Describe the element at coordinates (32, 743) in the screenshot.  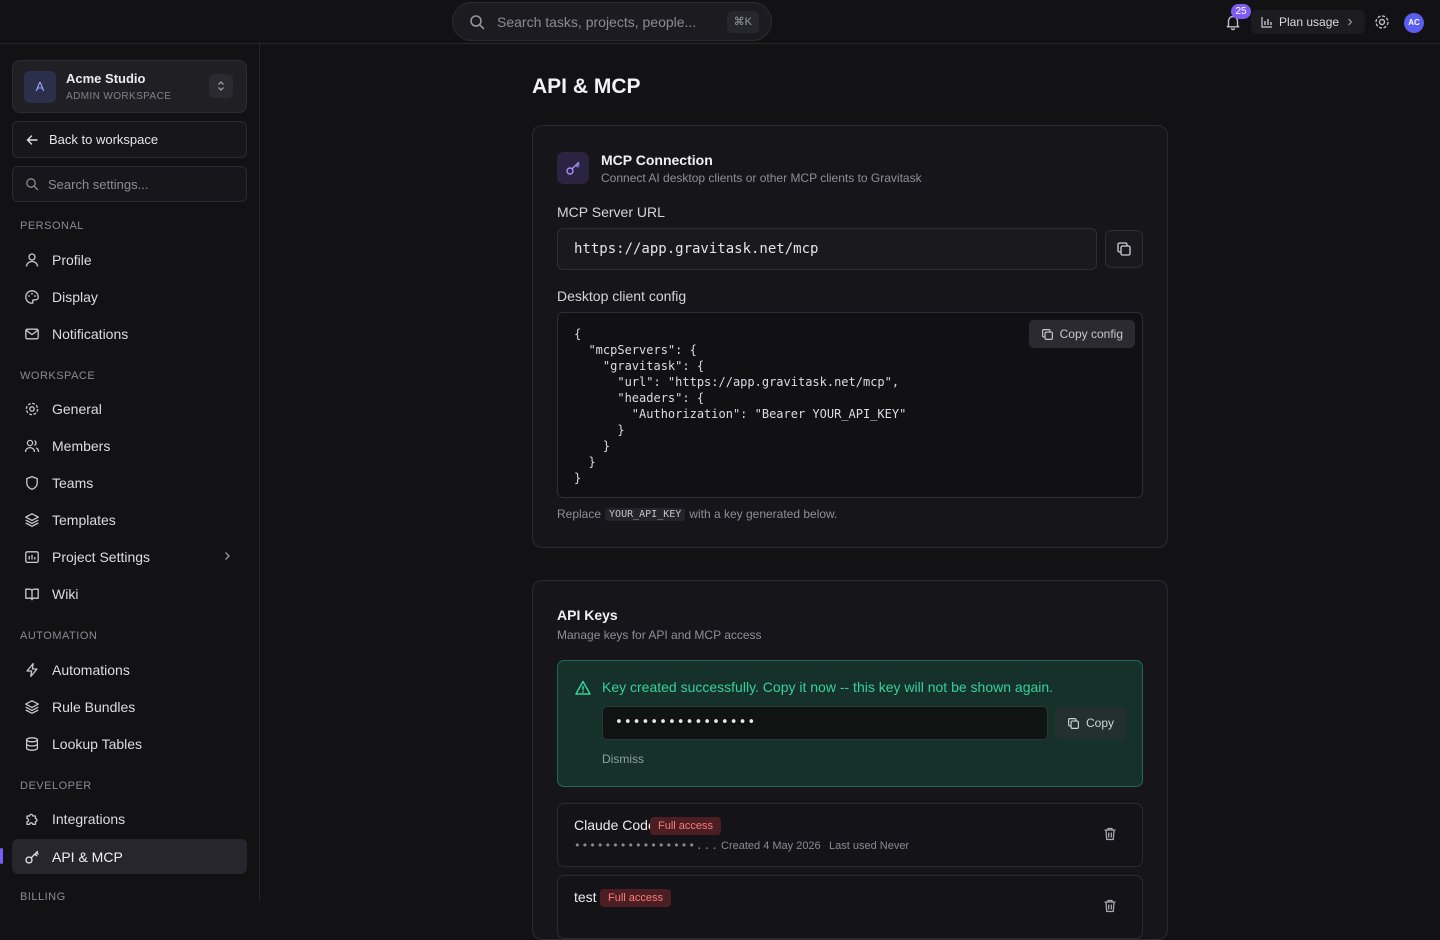
I see `database-icon` at that location.